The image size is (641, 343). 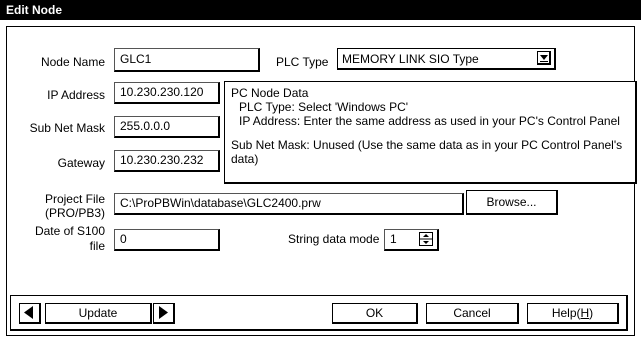 What do you see at coordinates (167, 127) in the screenshot?
I see `subnet-mask-input: 255.0.0.0` at bounding box center [167, 127].